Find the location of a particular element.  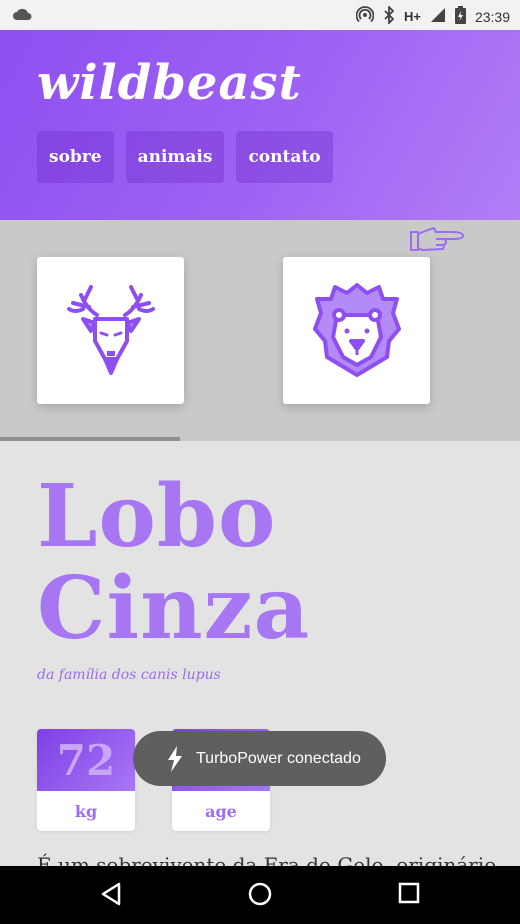

stat-weight-unit: kg is located at coordinates (86, 811).